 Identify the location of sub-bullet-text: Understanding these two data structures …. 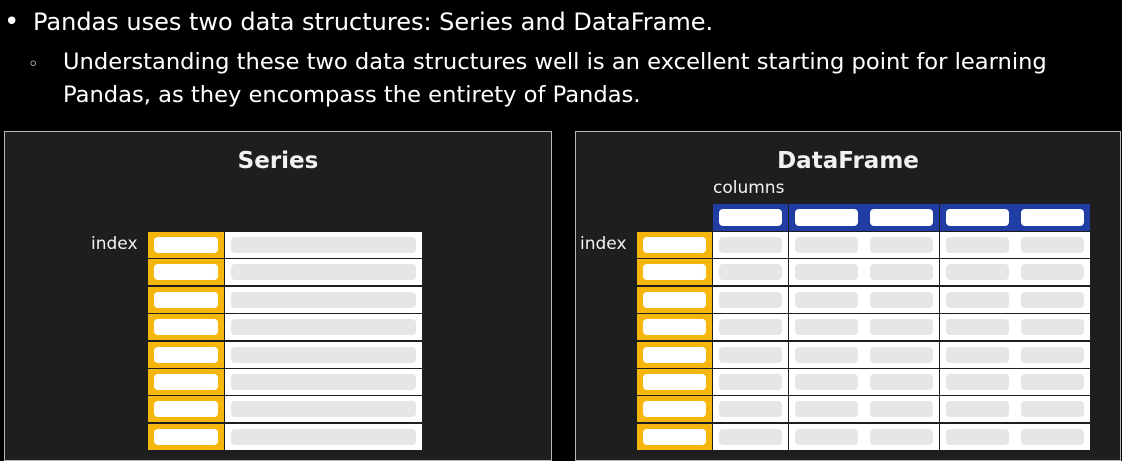
(555, 78).